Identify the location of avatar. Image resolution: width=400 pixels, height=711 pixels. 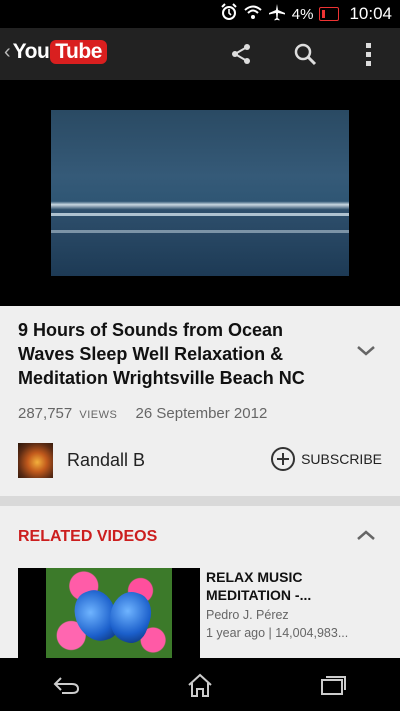
(35, 460).